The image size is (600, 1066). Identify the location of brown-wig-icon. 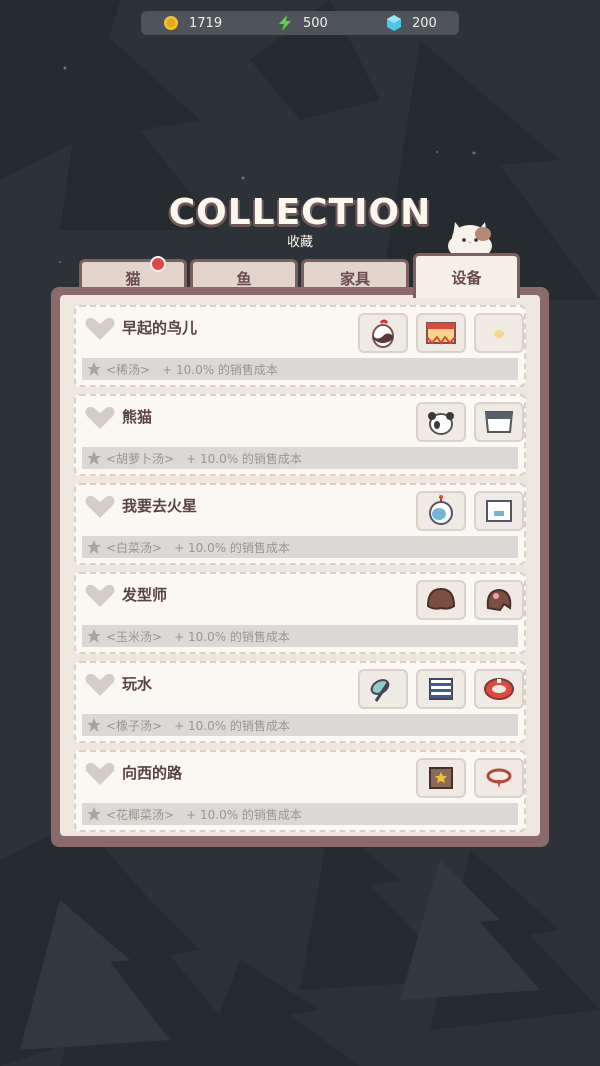
(441, 598).